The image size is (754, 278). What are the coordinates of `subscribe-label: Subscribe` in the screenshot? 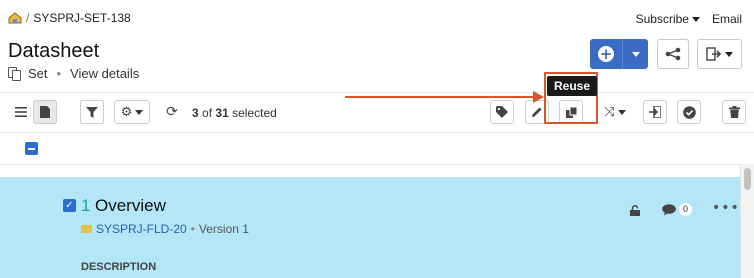 It's located at (662, 19).